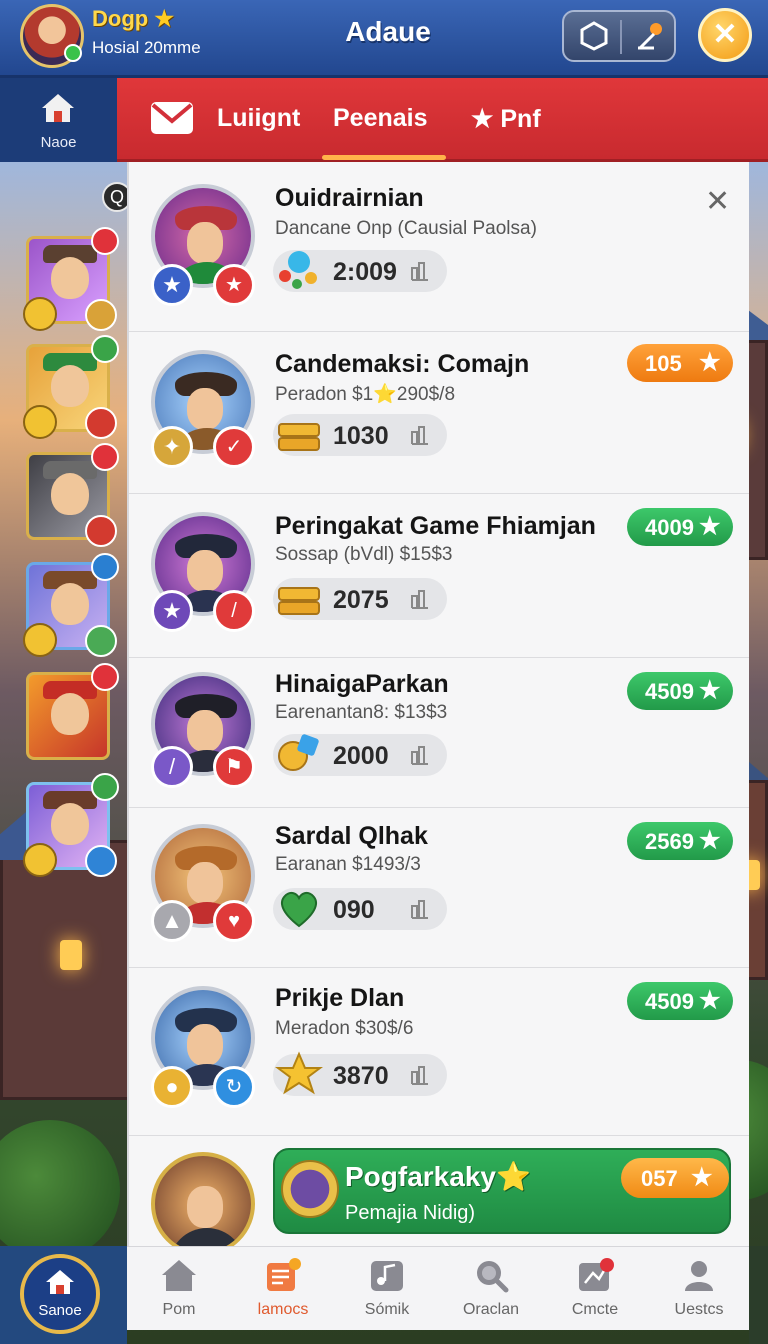 This screenshot has width=768, height=1344. What do you see at coordinates (387, 1309) in the screenshot?
I see `nav-label: Sómik` at bounding box center [387, 1309].